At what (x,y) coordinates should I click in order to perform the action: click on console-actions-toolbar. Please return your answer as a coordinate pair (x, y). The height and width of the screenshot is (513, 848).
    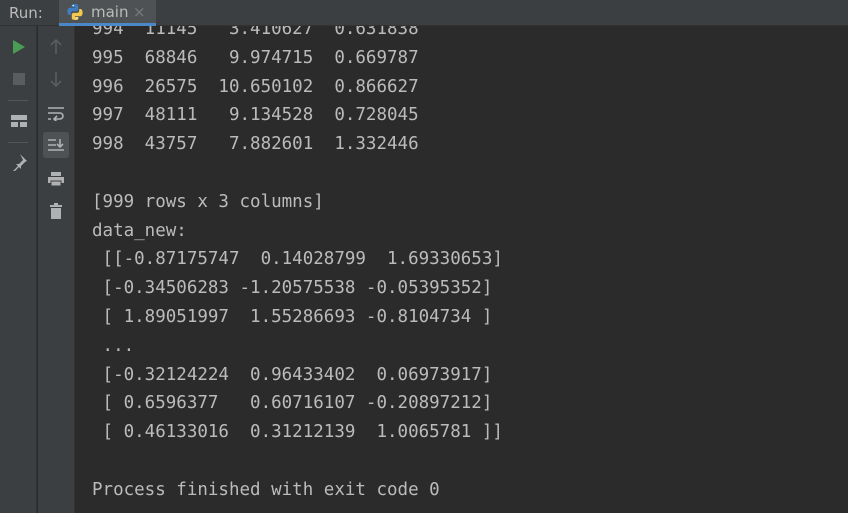
    Looking at the image, I should click on (56, 269).